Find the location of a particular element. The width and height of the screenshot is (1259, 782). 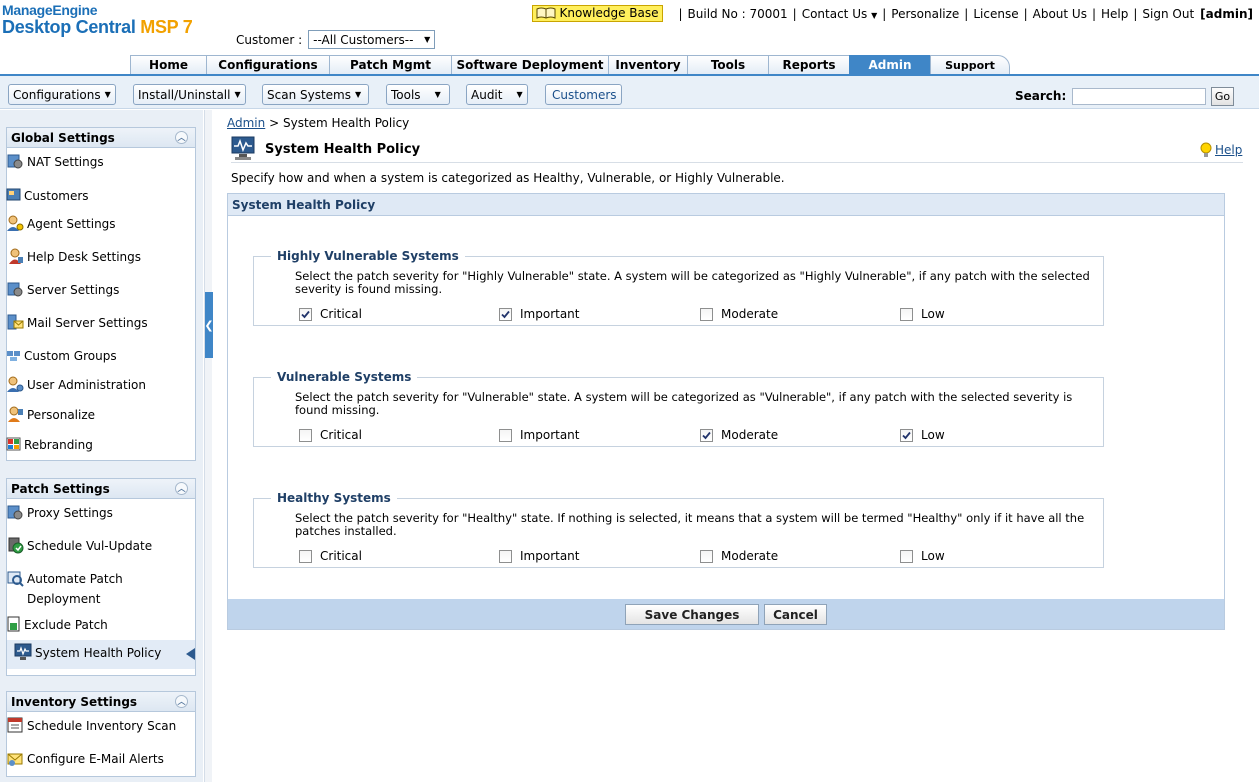

configurations-menu: Configurations ▼ is located at coordinates (62, 94).